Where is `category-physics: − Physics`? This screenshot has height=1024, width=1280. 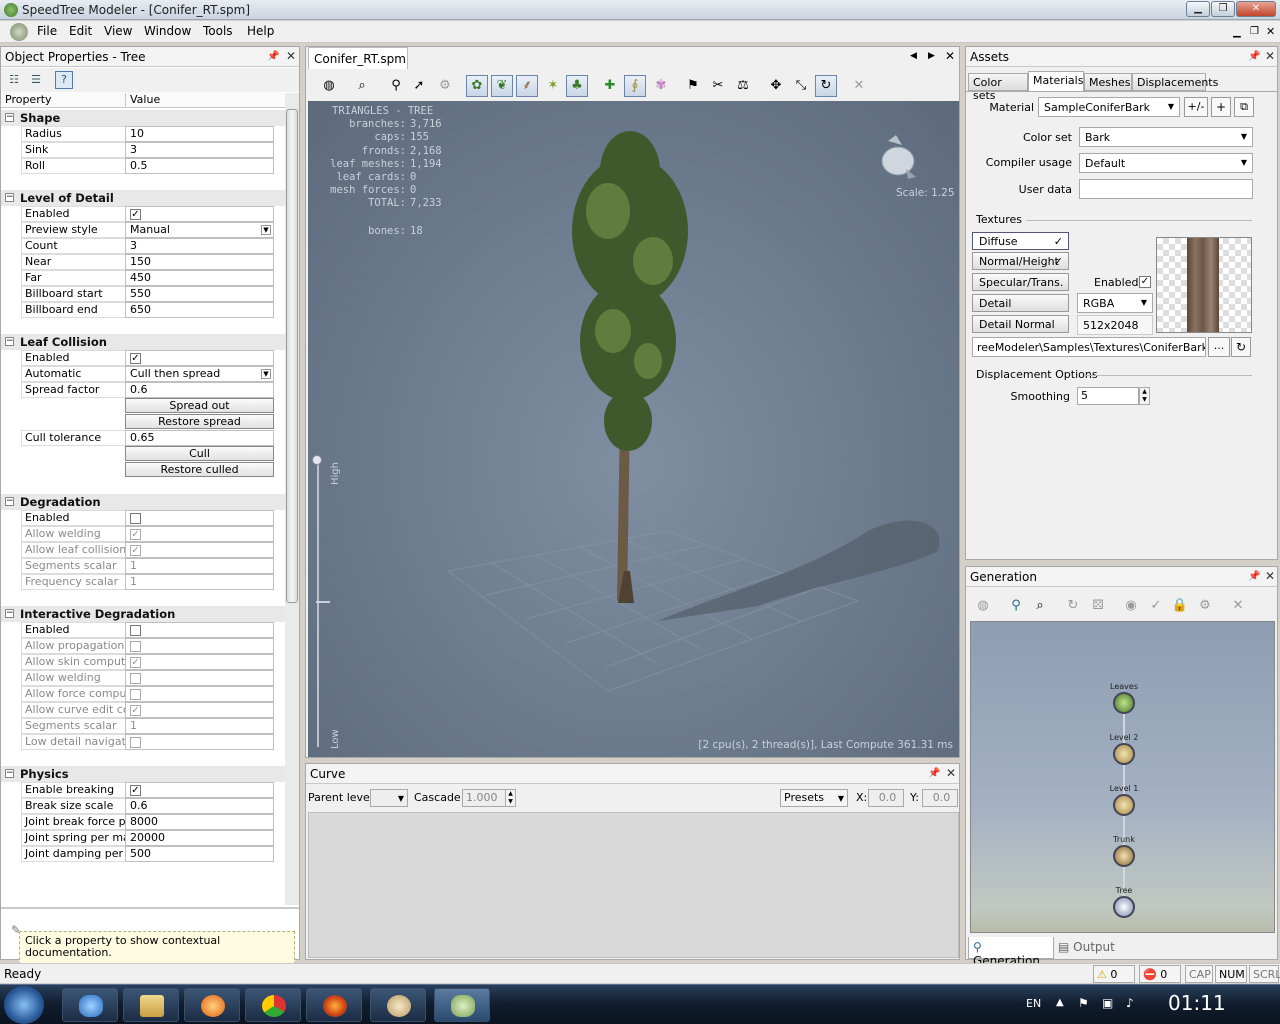 category-physics: − Physics is located at coordinates (143, 774).